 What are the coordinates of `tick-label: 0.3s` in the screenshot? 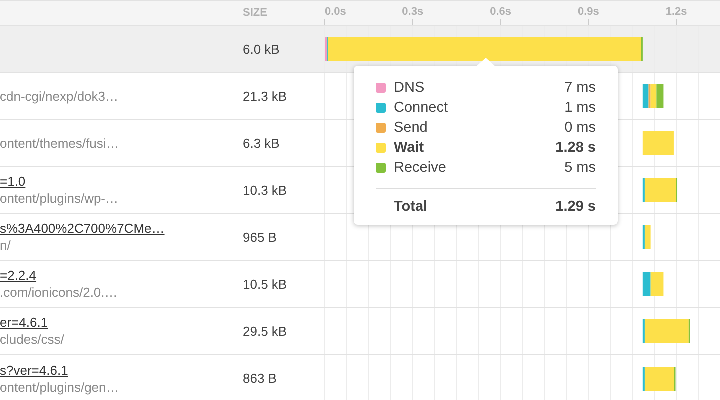 It's located at (413, 12).